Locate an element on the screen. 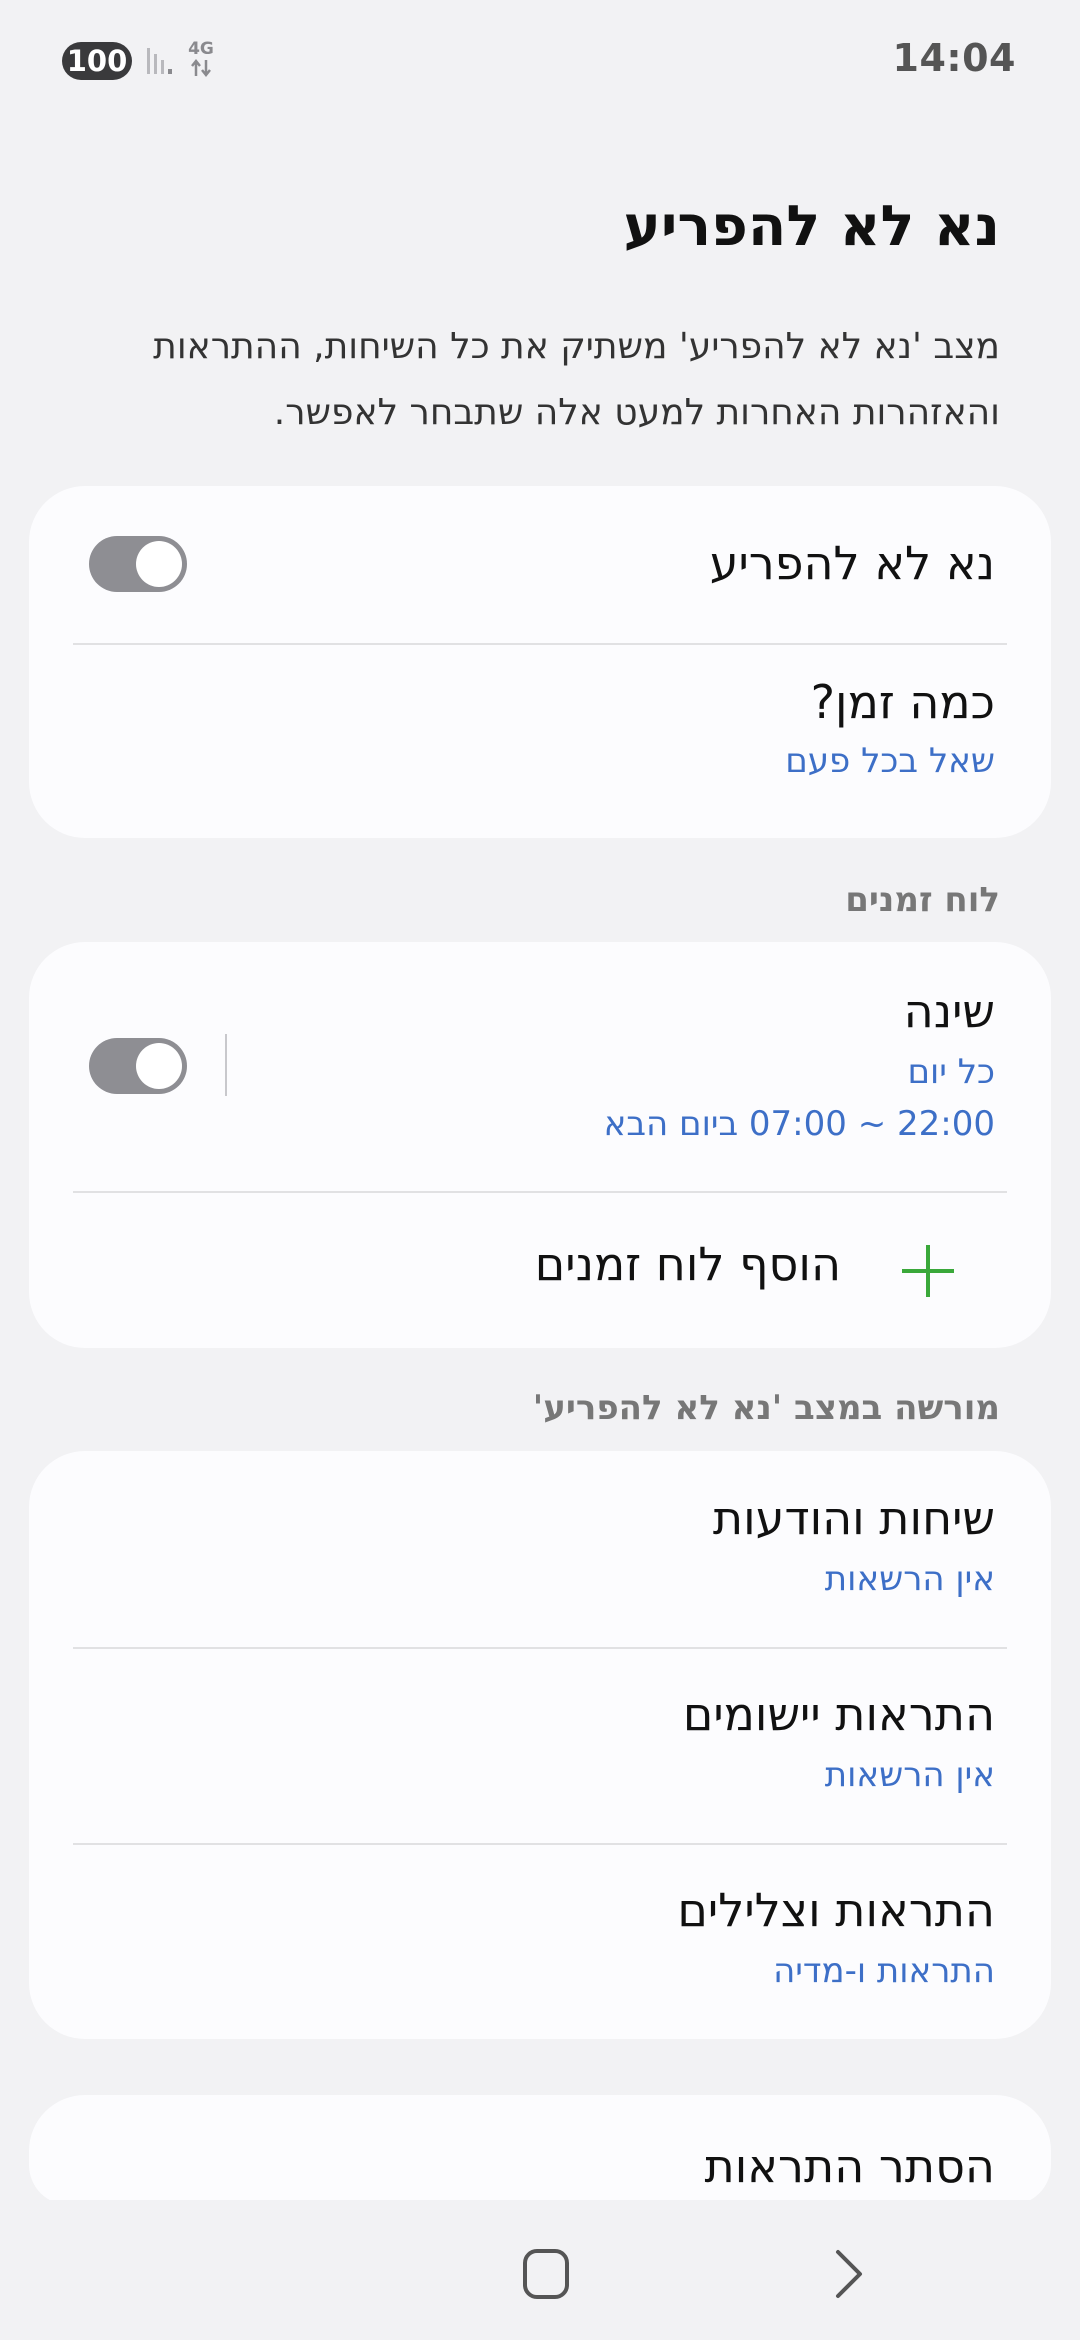 The image size is (1080, 2340). duration-row: כמה זמן? שאל בכל פעם is located at coordinates (540, 741).